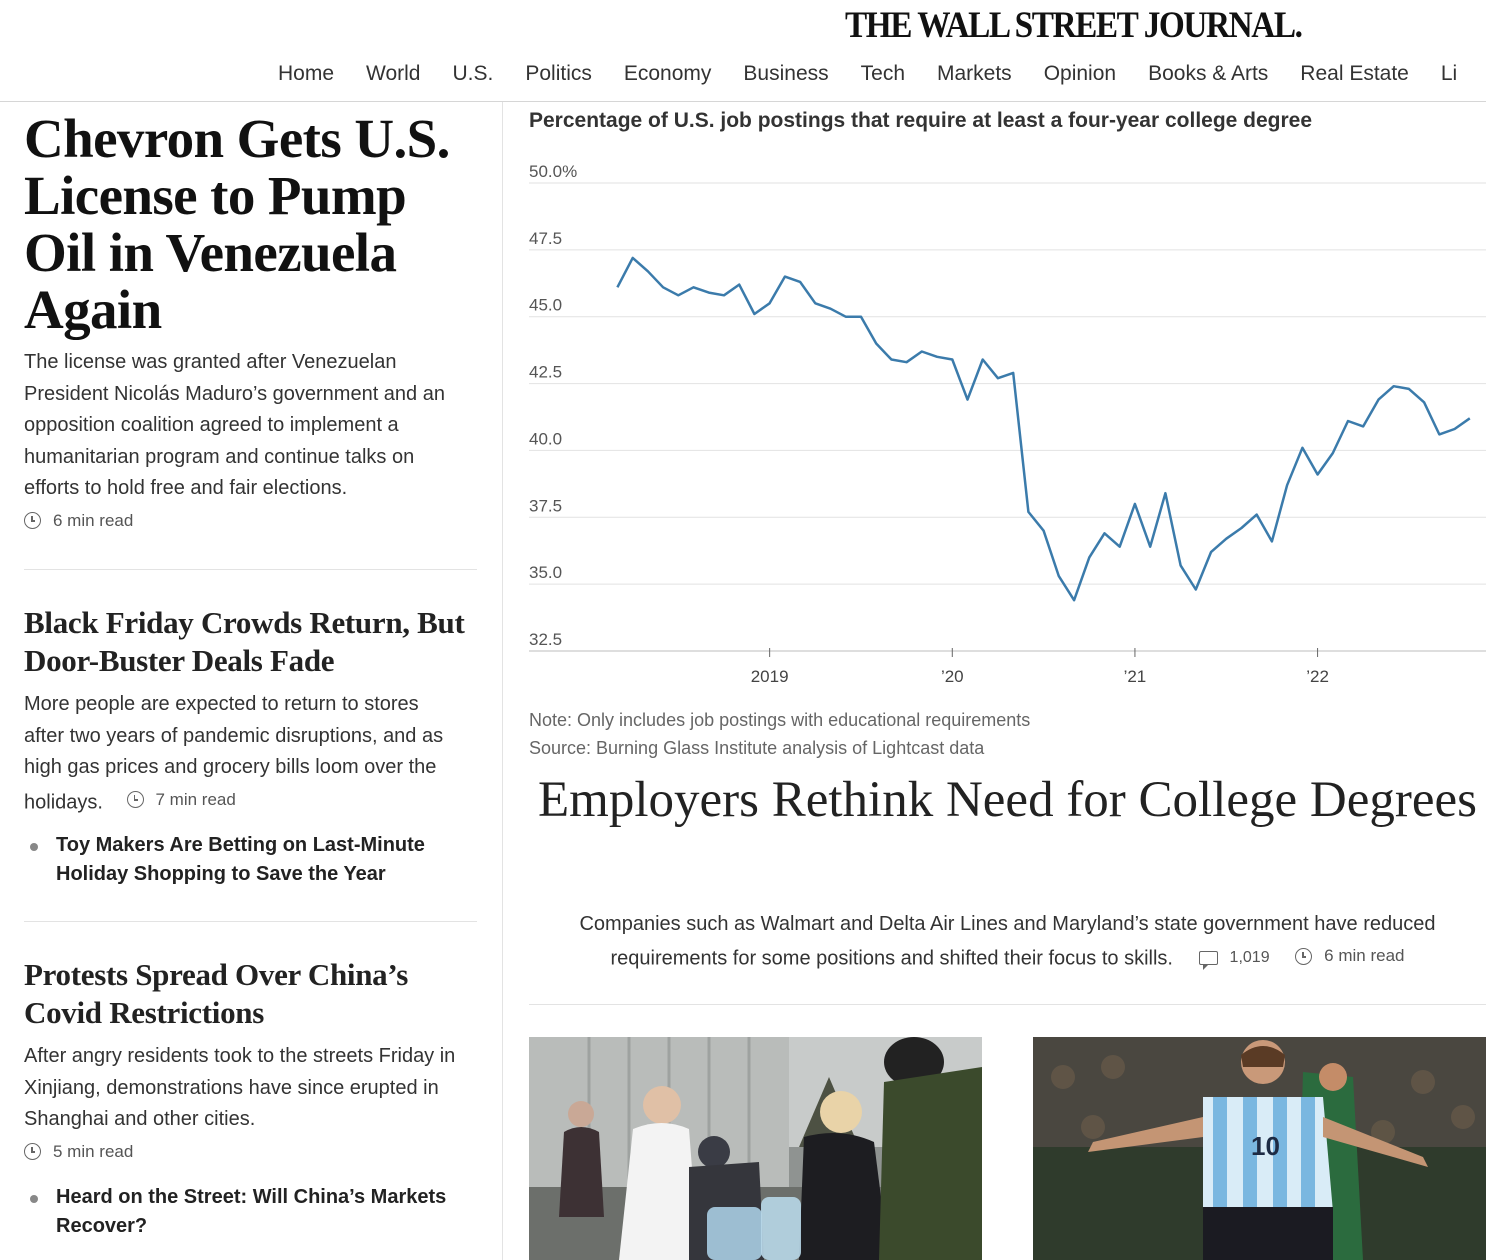 This screenshot has width=1486, height=1260. Describe the element at coordinates (770, 676) in the screenshot. I see `x-tick-label: 2019` at that location.